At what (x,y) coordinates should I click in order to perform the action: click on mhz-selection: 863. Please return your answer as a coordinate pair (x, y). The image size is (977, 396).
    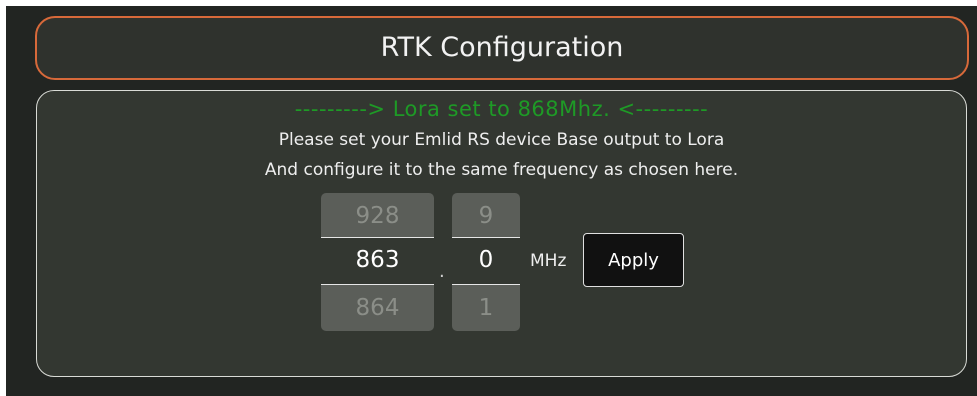
    Looking at the image, I should click on (377, 261).